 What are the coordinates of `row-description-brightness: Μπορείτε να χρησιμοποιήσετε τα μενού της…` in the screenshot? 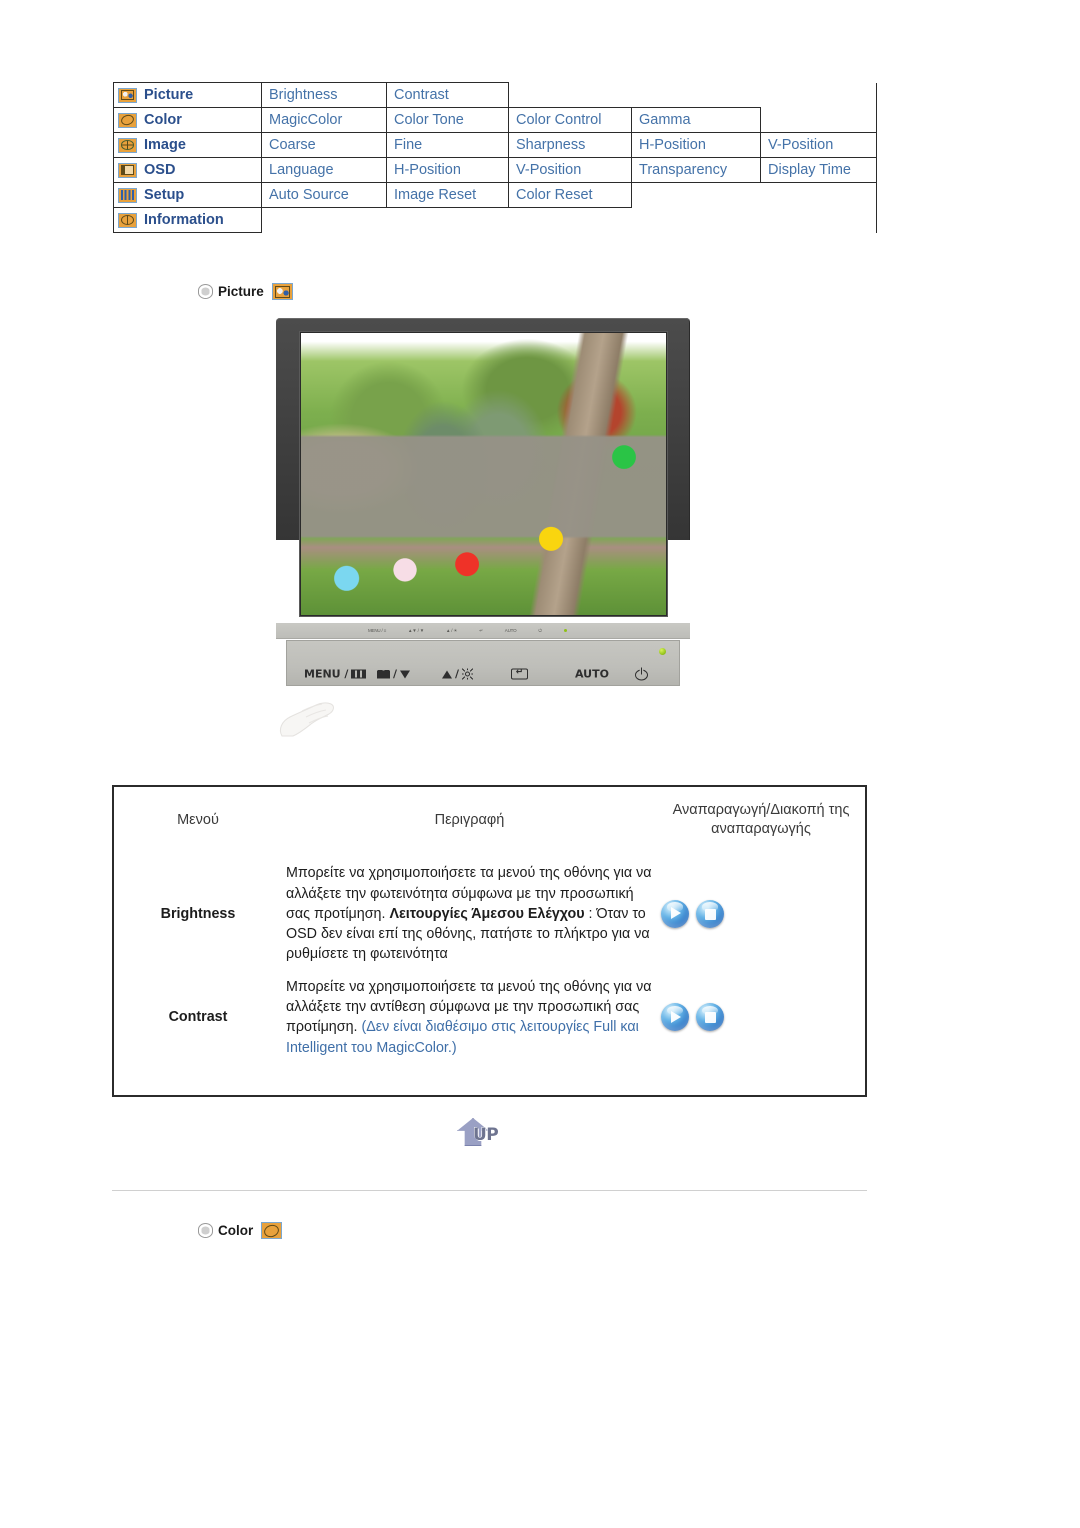 It's located at (469, 913).